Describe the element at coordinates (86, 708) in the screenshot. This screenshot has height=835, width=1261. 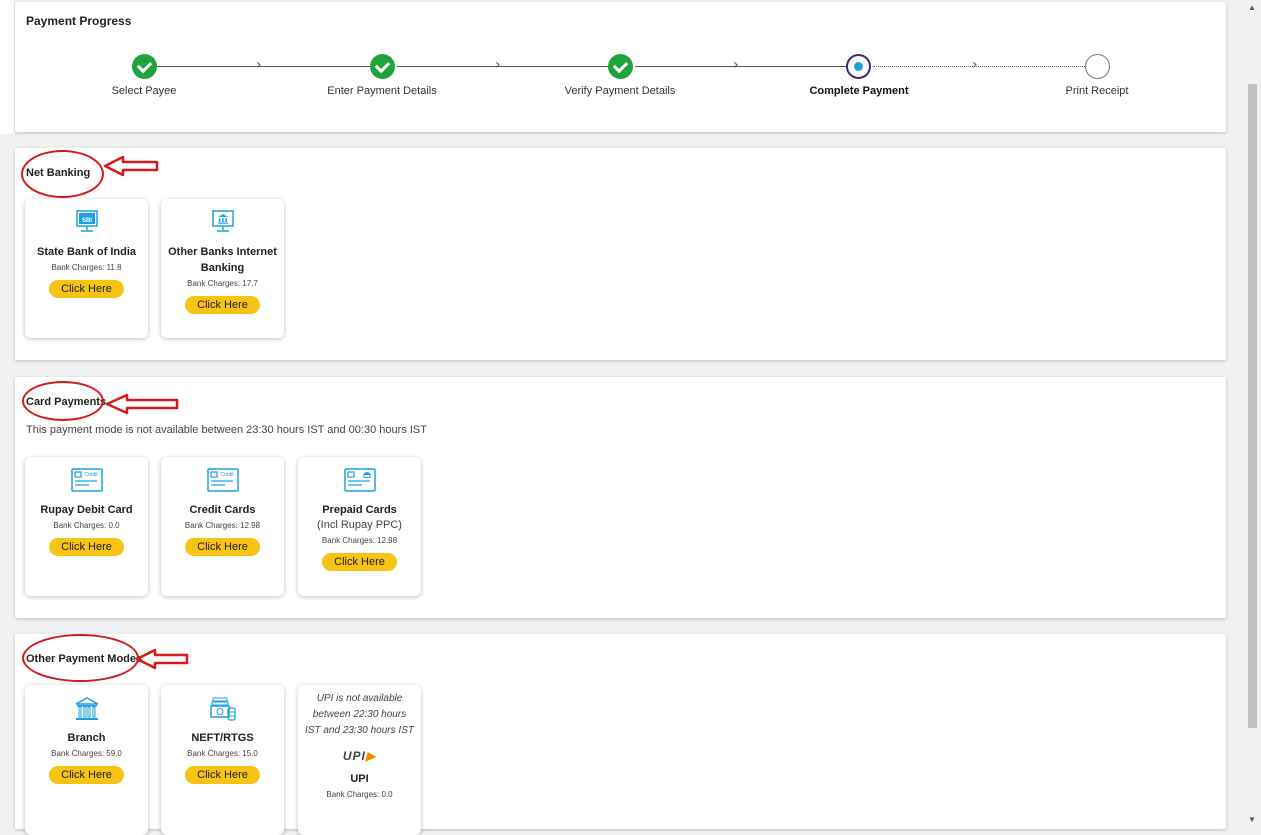
I see `bank-building-icon` at that location.